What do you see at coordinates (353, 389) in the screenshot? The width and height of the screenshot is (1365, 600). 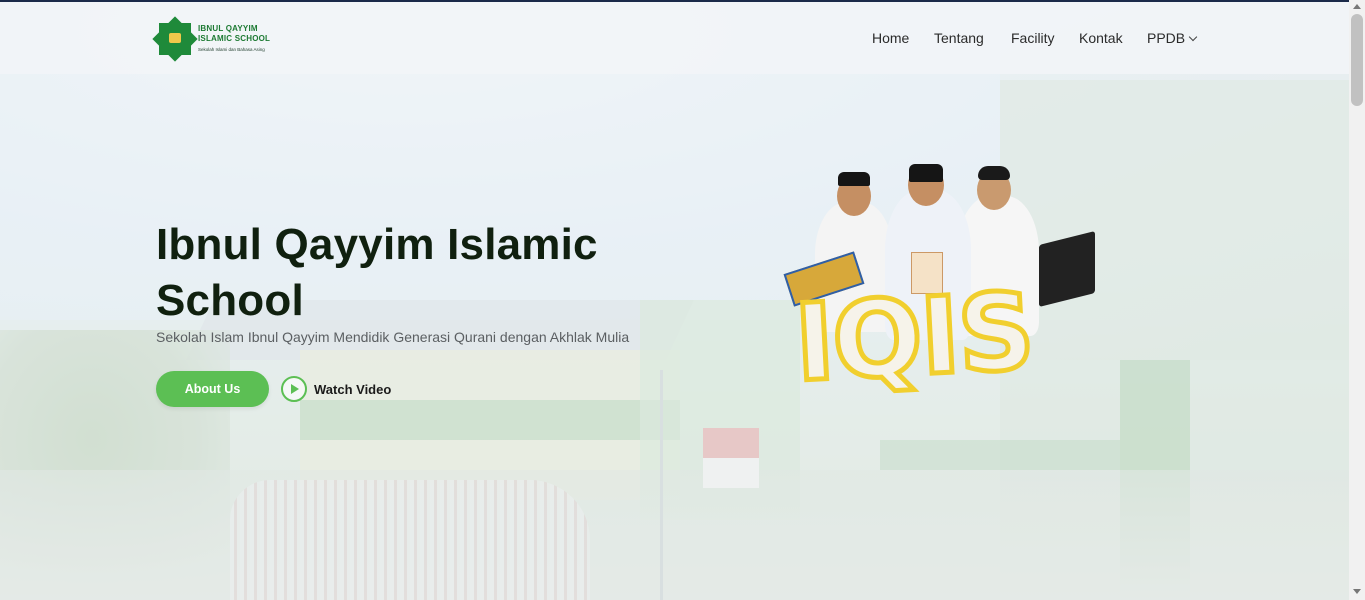 I see `watch-video-label: Watch Video` at bounding box center [353, 389].